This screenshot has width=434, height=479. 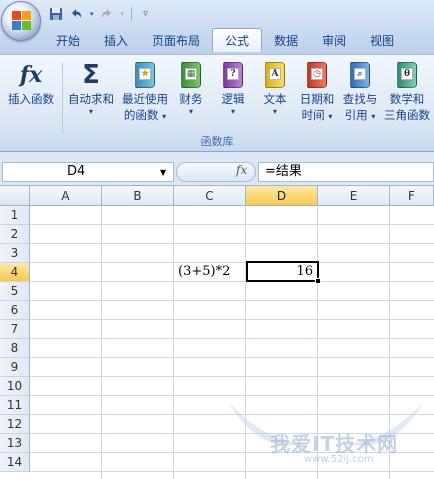 I want to click on watermark: 我爱IT技术网 www.52ij.com, so click(x=326, y=435).